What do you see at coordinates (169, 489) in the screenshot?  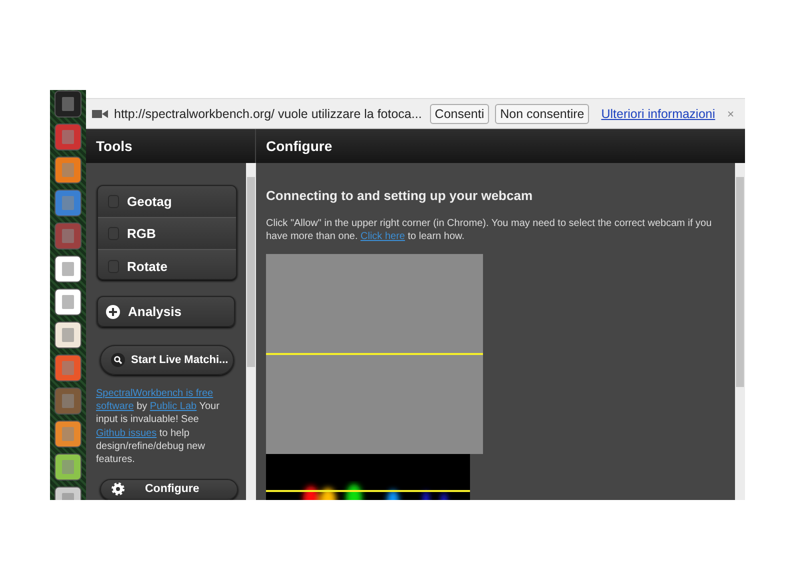 I see `configure-button: Configure` at bounding box center [169, 489].